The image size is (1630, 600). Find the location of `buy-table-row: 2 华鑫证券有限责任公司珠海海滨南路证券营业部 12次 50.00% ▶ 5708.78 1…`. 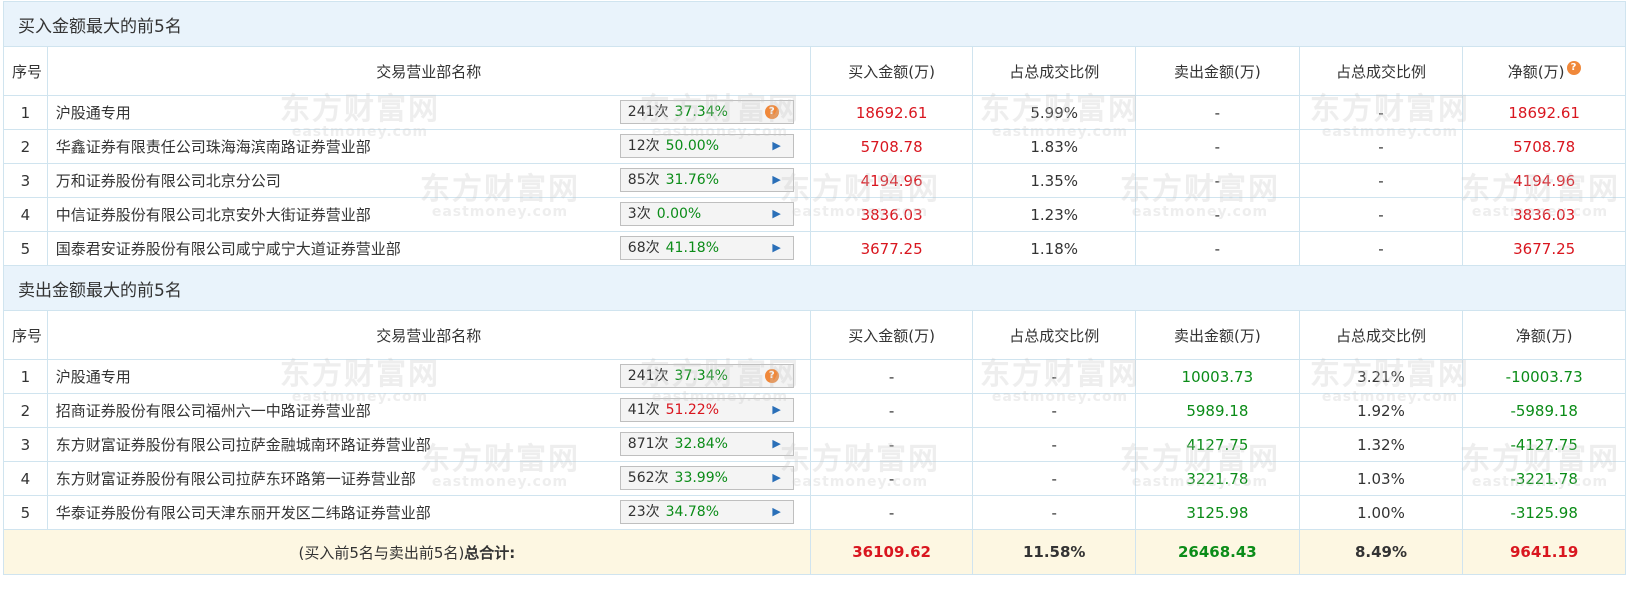

buy-table-row: 2 华鑫证券有限责任公司珠海海滨南路证券营业部 12次 50.00% ▶ 5708.78 1… is located at coordinates (814, 146).